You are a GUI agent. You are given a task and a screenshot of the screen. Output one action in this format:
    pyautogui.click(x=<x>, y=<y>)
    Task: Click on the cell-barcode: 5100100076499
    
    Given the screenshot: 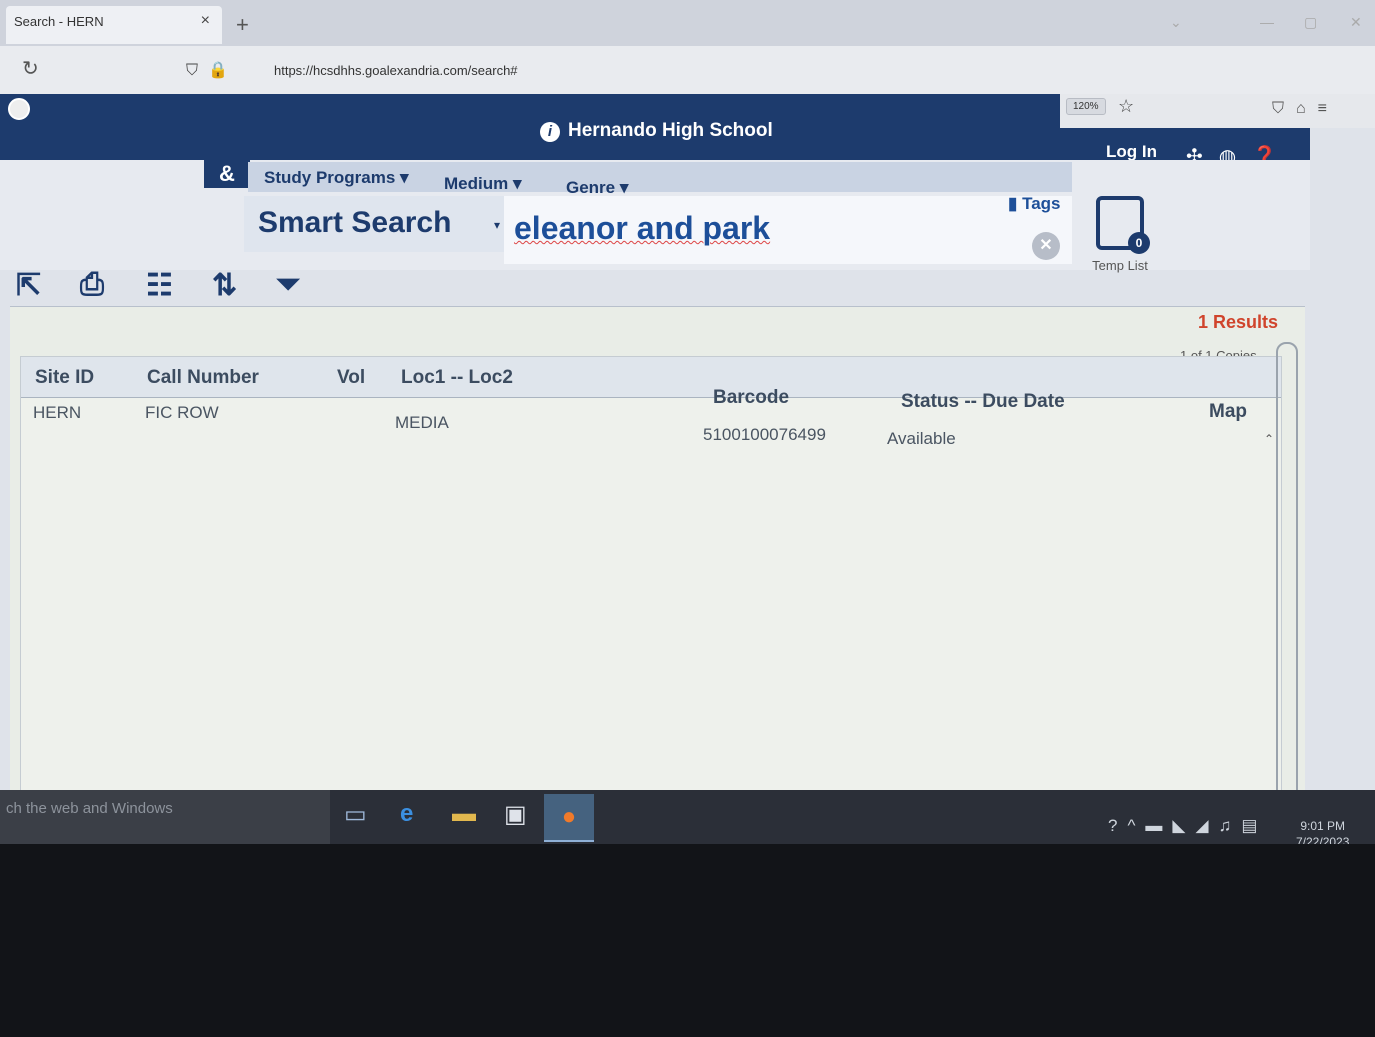 What is the action you would take?
    pyautogui.click(x=764, y=434)
    